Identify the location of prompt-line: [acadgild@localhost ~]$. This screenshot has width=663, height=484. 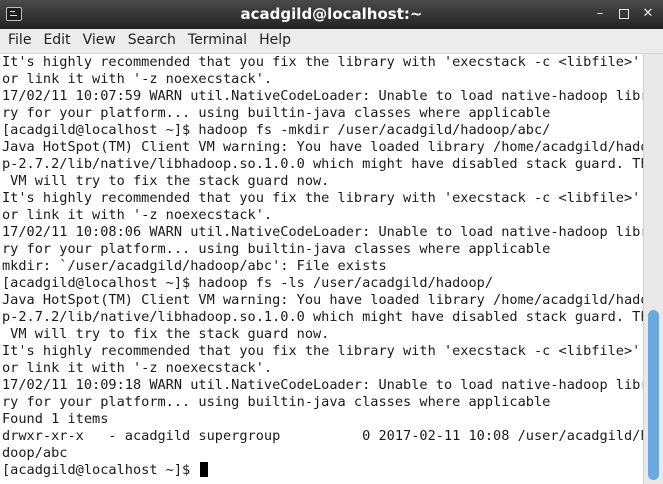
(322, 470).